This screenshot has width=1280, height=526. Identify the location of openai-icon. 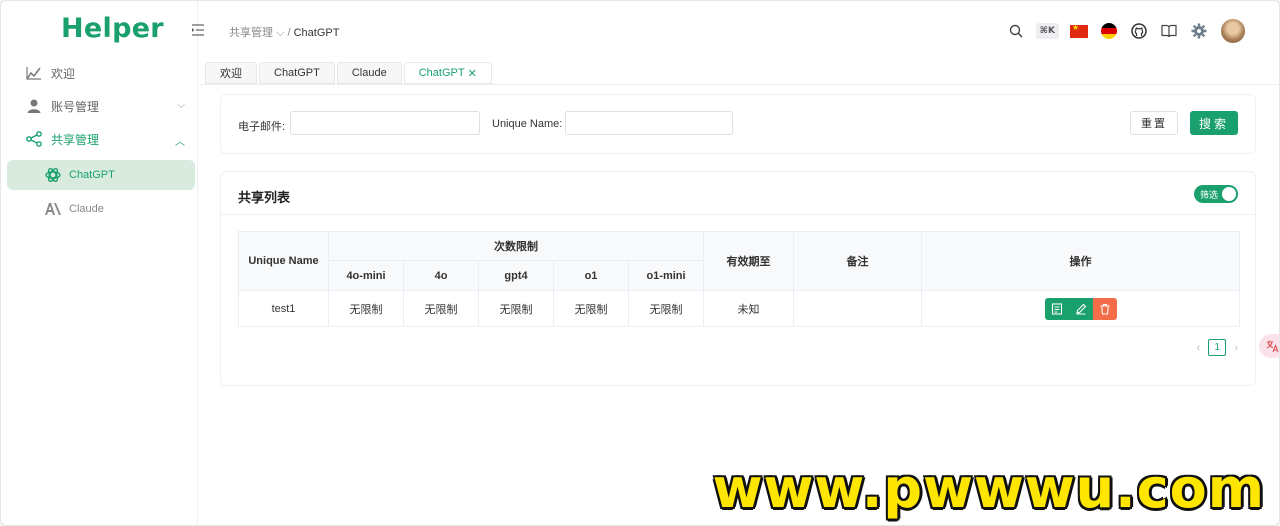
(53, 175).